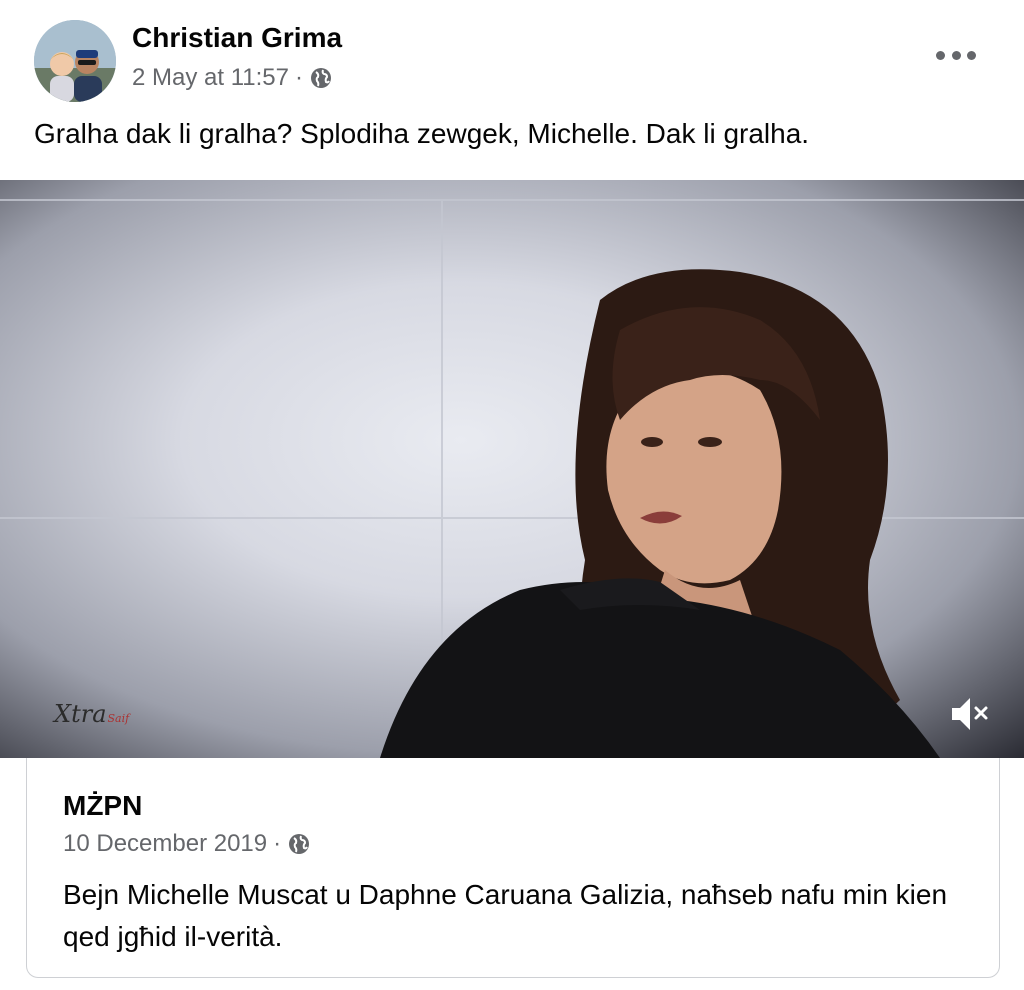  I want to click on watermark-sub-text: Saif, so click(118, 718).